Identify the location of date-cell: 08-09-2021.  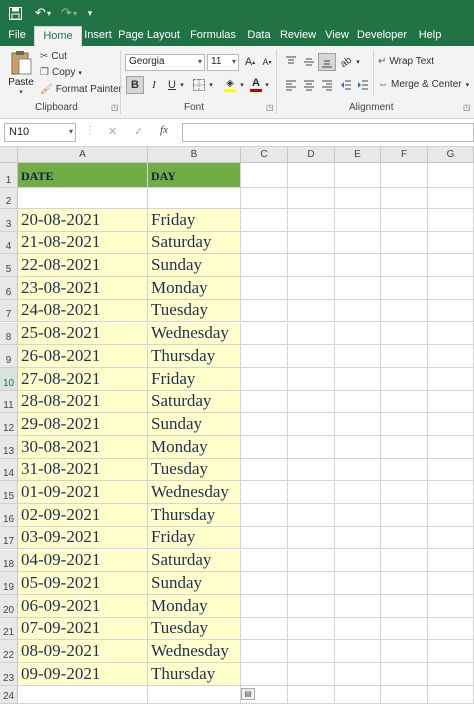
(83, 651).